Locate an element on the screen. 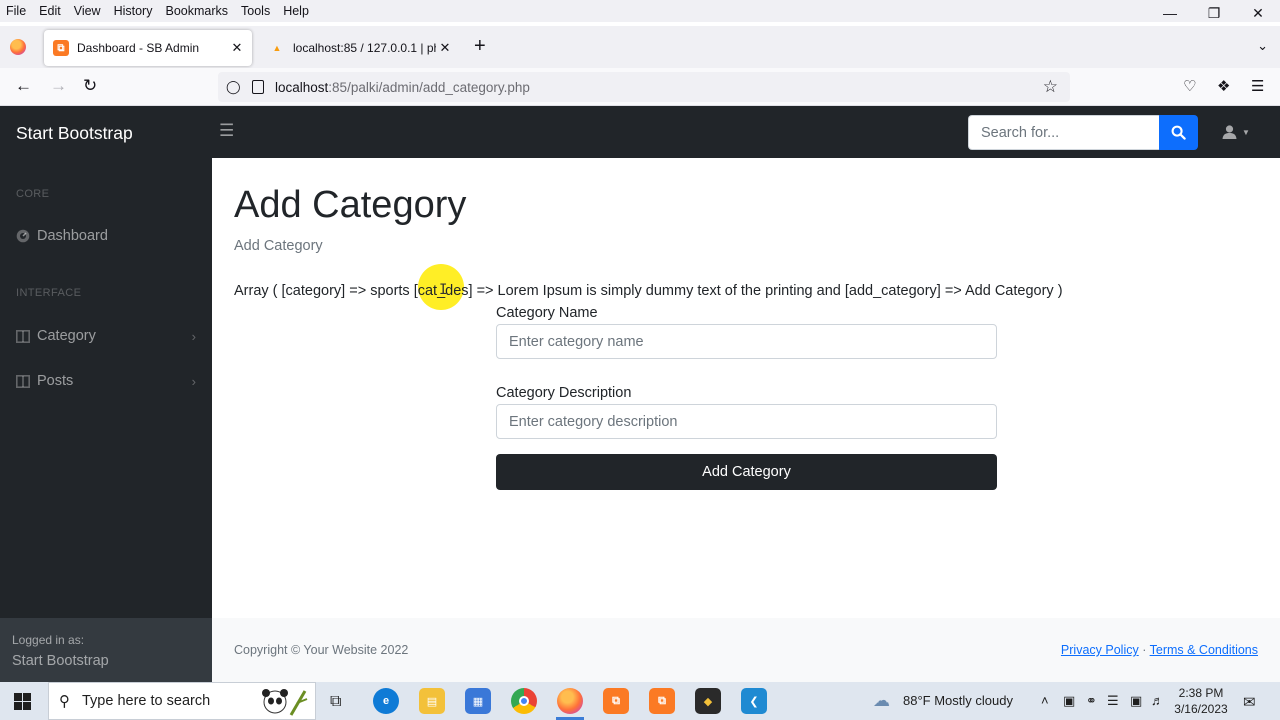  clock-date: 3/16/2023 is located at coordinates (1201, 709).